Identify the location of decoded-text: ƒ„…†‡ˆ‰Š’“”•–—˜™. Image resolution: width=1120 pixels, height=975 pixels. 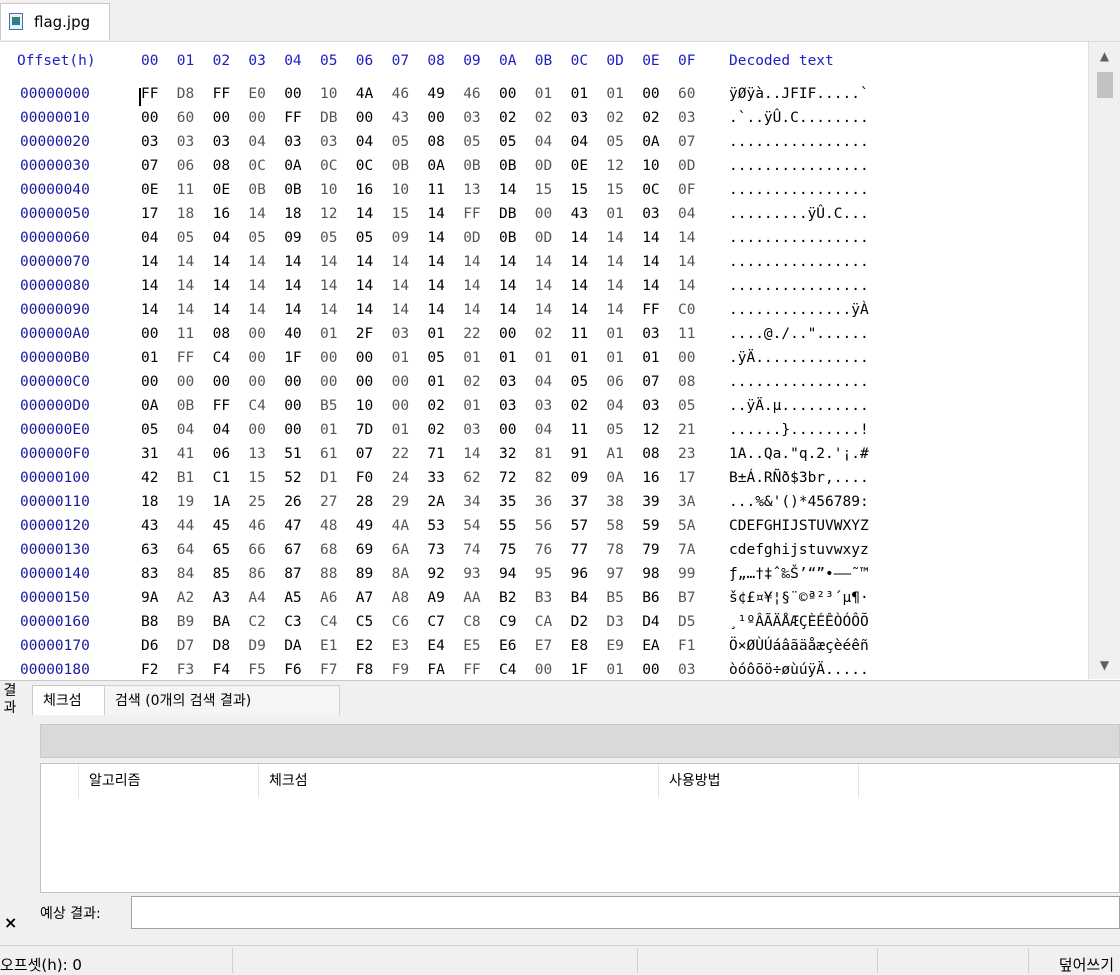
(799, 574).